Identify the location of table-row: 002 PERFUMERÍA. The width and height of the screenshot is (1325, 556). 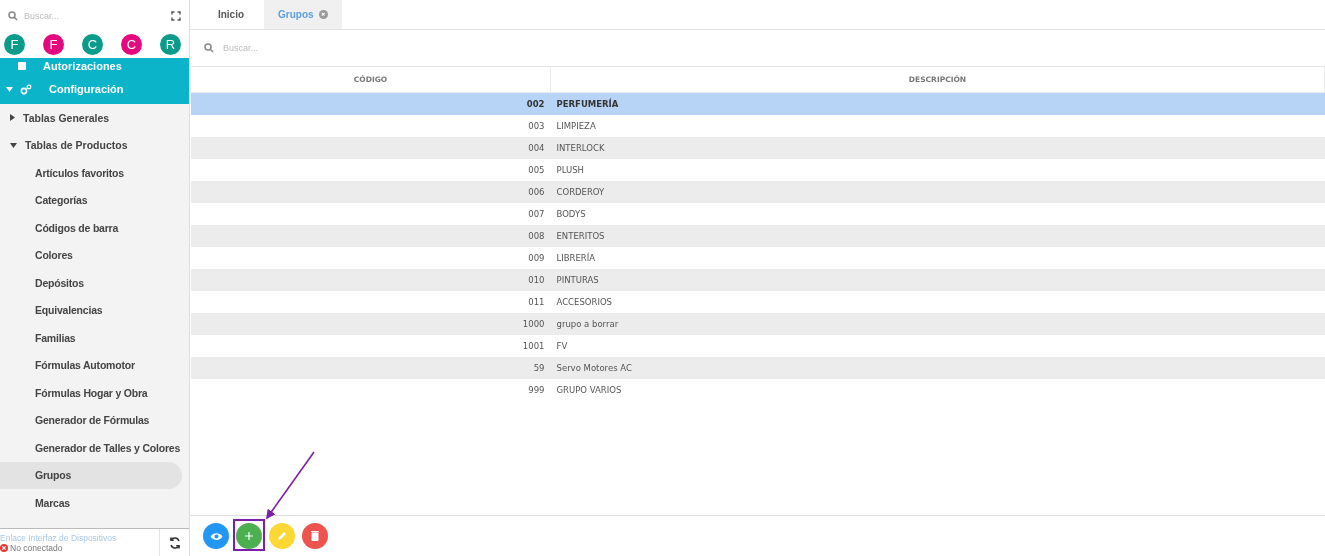
(757, 103).